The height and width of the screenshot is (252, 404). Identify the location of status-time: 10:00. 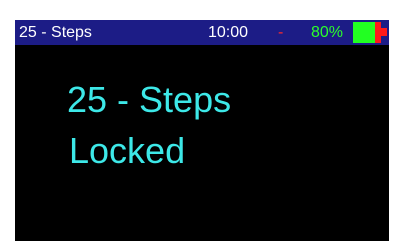
(228, 32).